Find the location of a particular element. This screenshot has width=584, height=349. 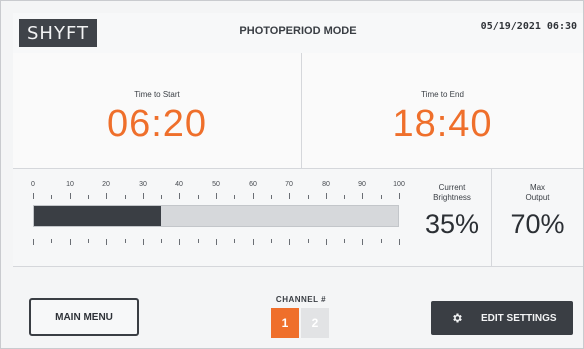

brightness-bar-fill is located at coordinates (98, 216).